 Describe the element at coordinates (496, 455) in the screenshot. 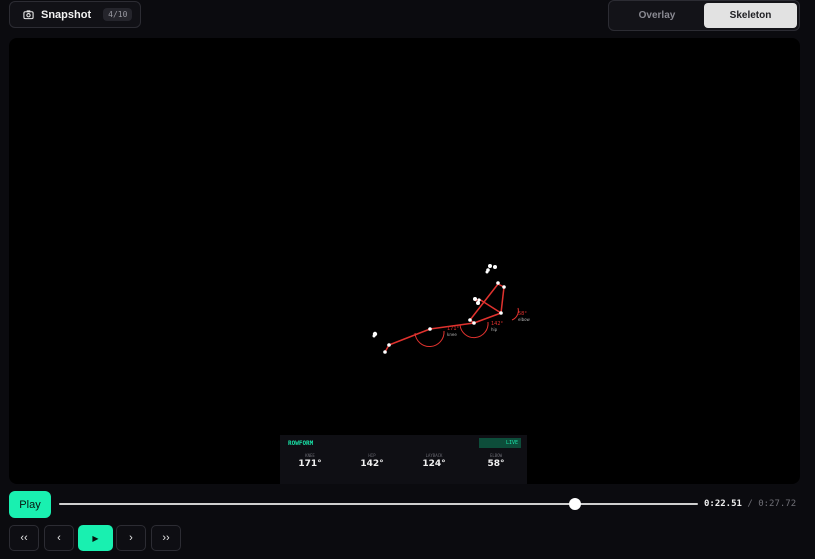

I see `stat-key: ELBOW` at that location.